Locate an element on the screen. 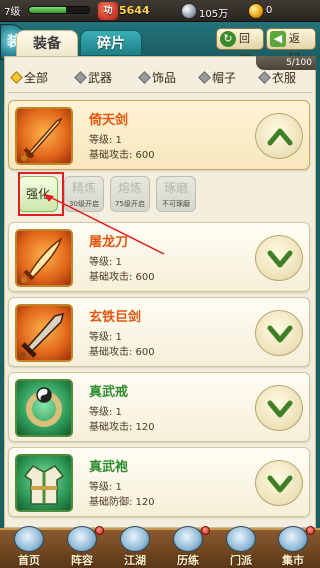  power-value: 5644 is located at coordinates (134, 10).